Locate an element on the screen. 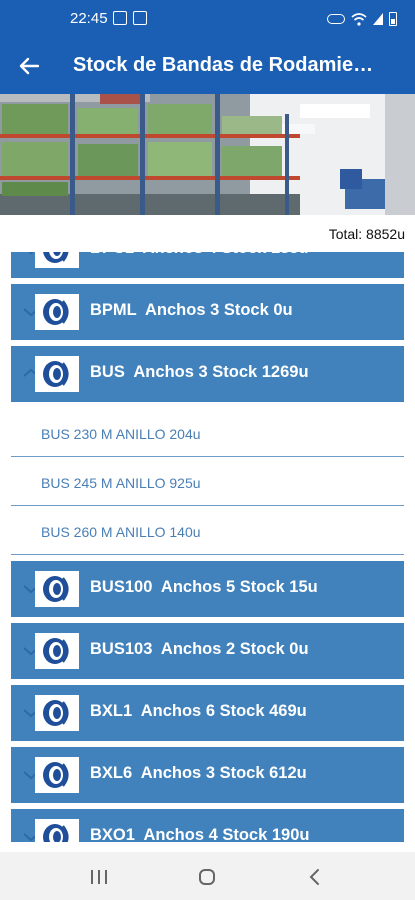  list-item: BUS 245 M ANILLO 925u is located at coordinates (207, 481).